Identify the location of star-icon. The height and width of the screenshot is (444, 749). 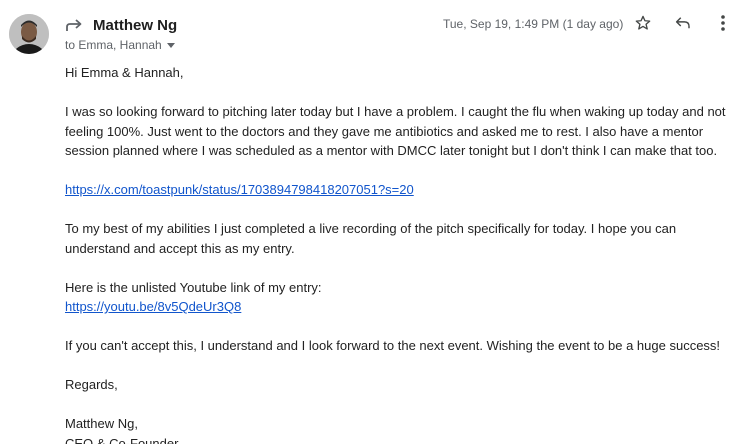
(643, 25).